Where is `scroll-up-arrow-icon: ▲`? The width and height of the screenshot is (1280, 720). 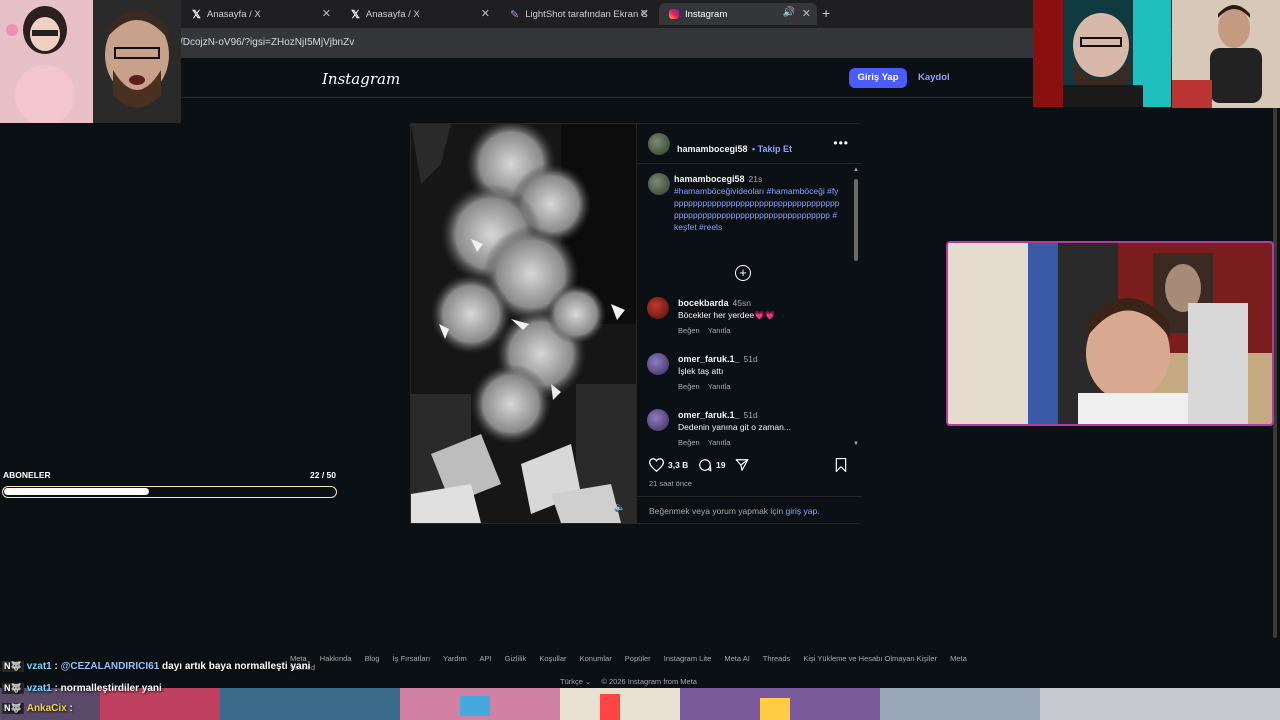
scroll-up-arrow-icon: ▲ is located at coordinates (856, 170).